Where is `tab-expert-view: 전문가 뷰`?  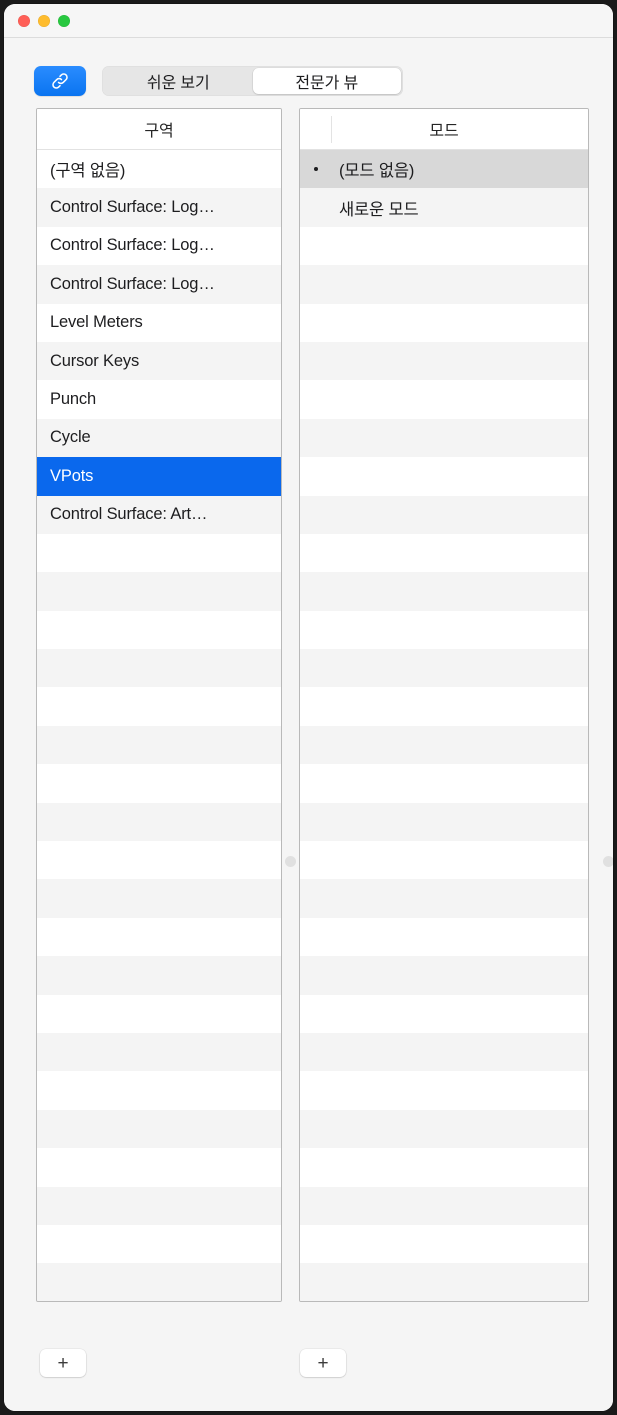
tab-expert-view: 전문가 뷰 is located at coordinates (326, 81).